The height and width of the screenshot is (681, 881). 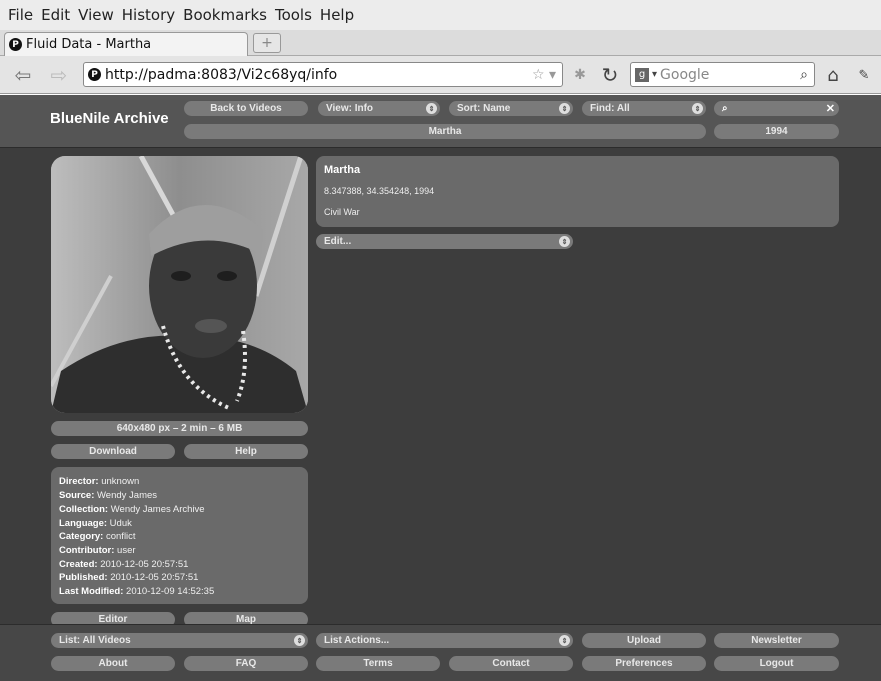 What do you see at coordinates (15, 44) in the screenshot?
I see `favicon-icon: P` at bounding box center [15, 44].